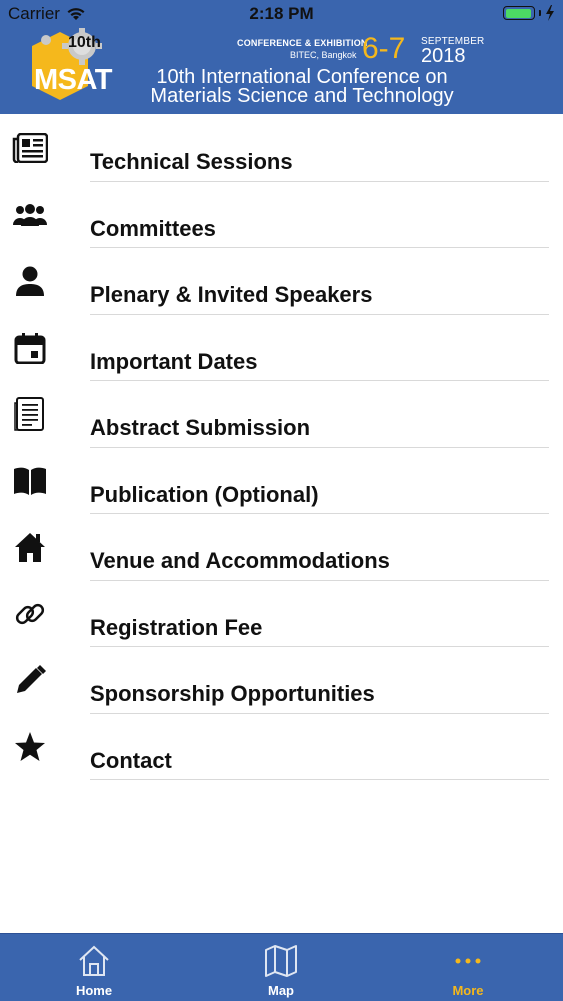 The width and height of the screenshot is (563, 1001). What do you see at coordinates (30, 215) in the screenshot?
I see `people-group-icon` at bounding box center [30, 215].